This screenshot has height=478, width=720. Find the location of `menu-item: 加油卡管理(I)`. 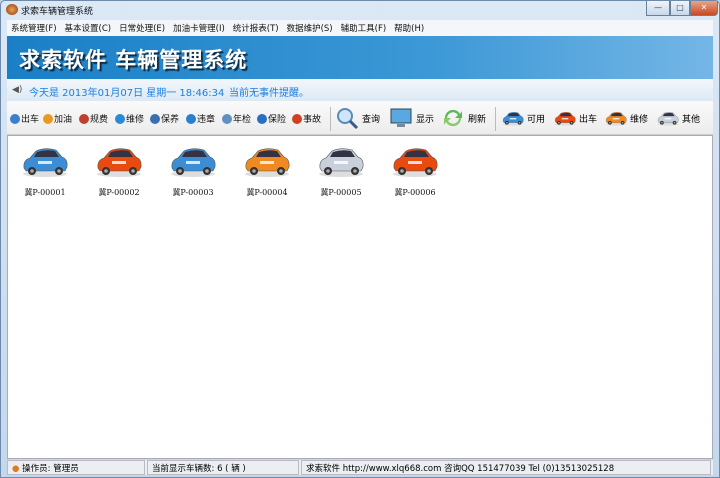

menu-item: 加油卡管理(I) is located at coordinates (199, 28).